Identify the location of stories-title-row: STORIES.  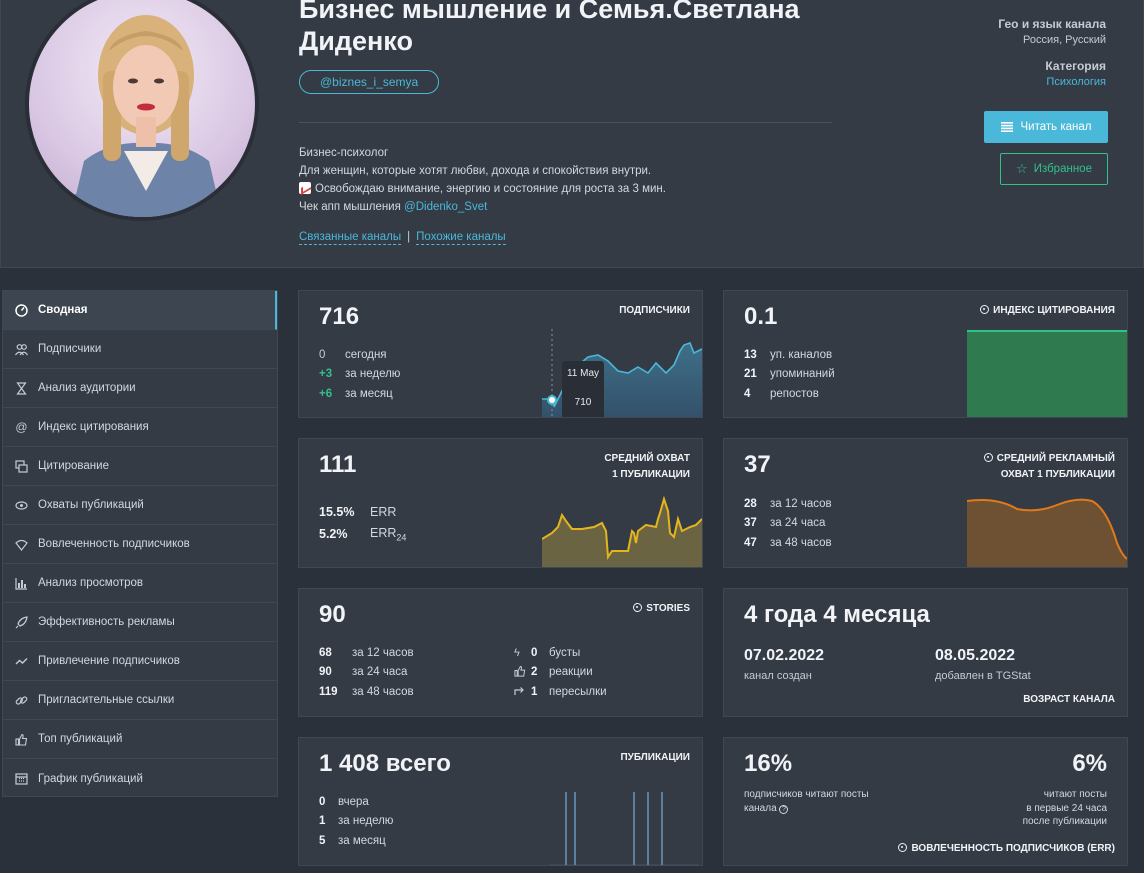
(661, 609).